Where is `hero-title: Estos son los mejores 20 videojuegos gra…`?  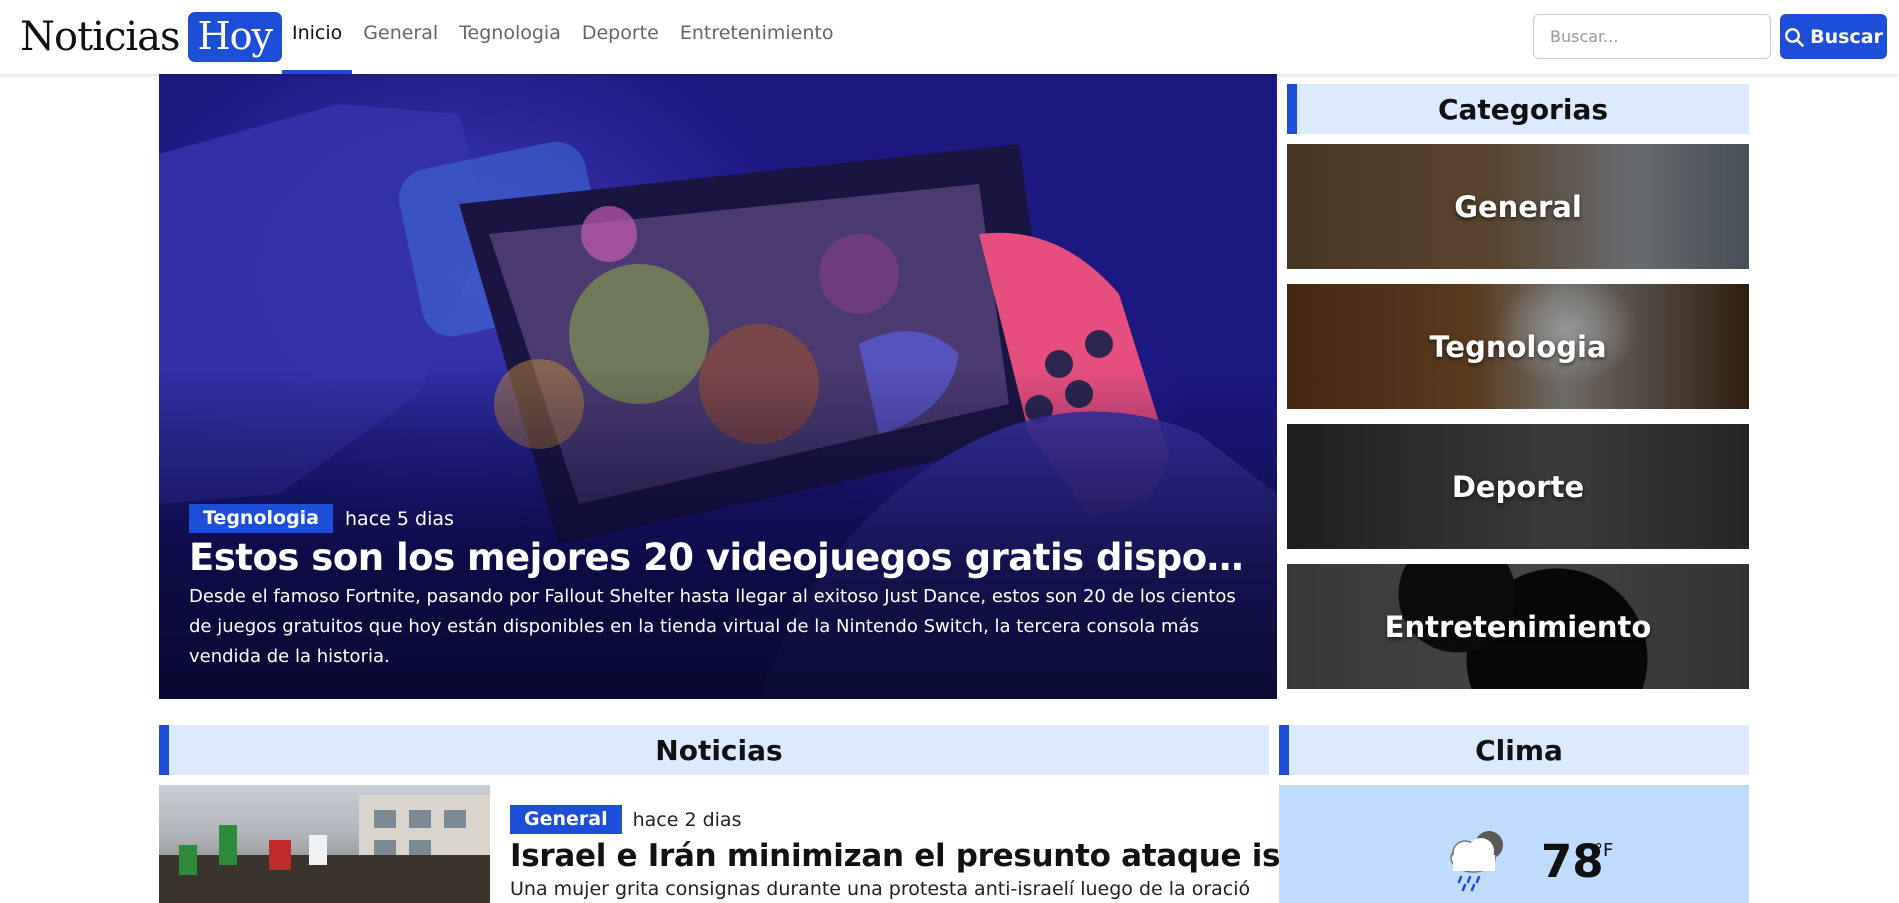
hero-title: Estos son los mejores 20 videojuegos gra… is located at coordinates (719, 557).